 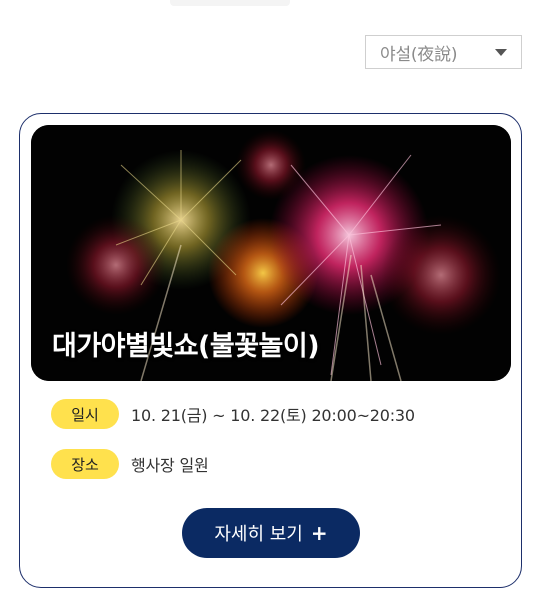 What do you see at coordinates (170, 465) in the screenshot?
I see `place-value: 행사장 일원` at bounding box center [170, 465].